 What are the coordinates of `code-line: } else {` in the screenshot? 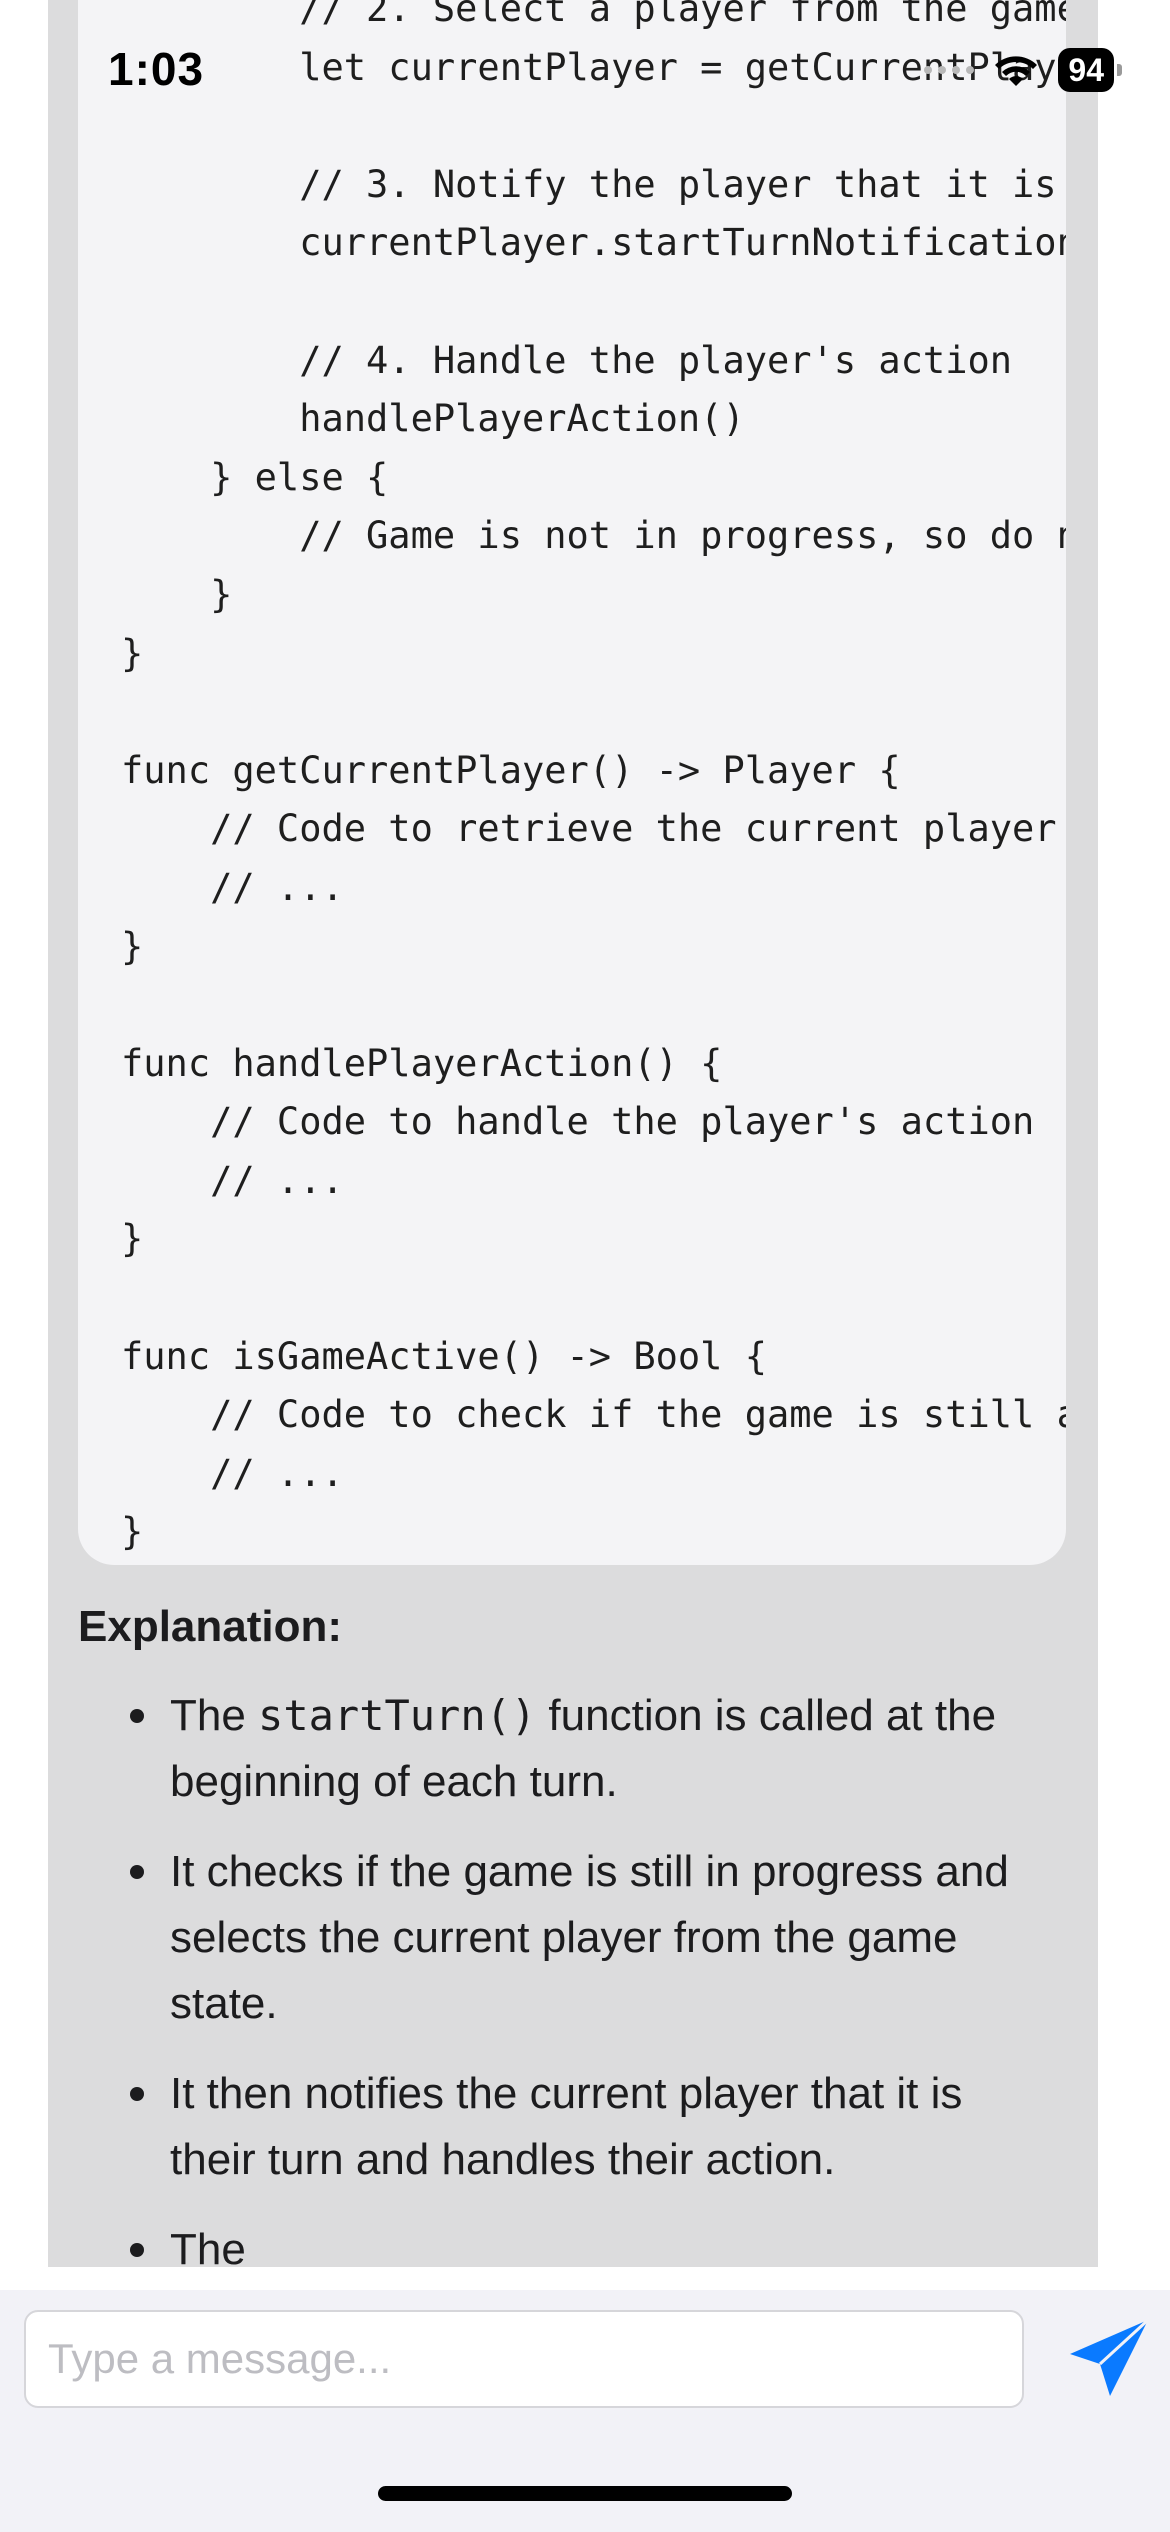 It's located at (255, 477).